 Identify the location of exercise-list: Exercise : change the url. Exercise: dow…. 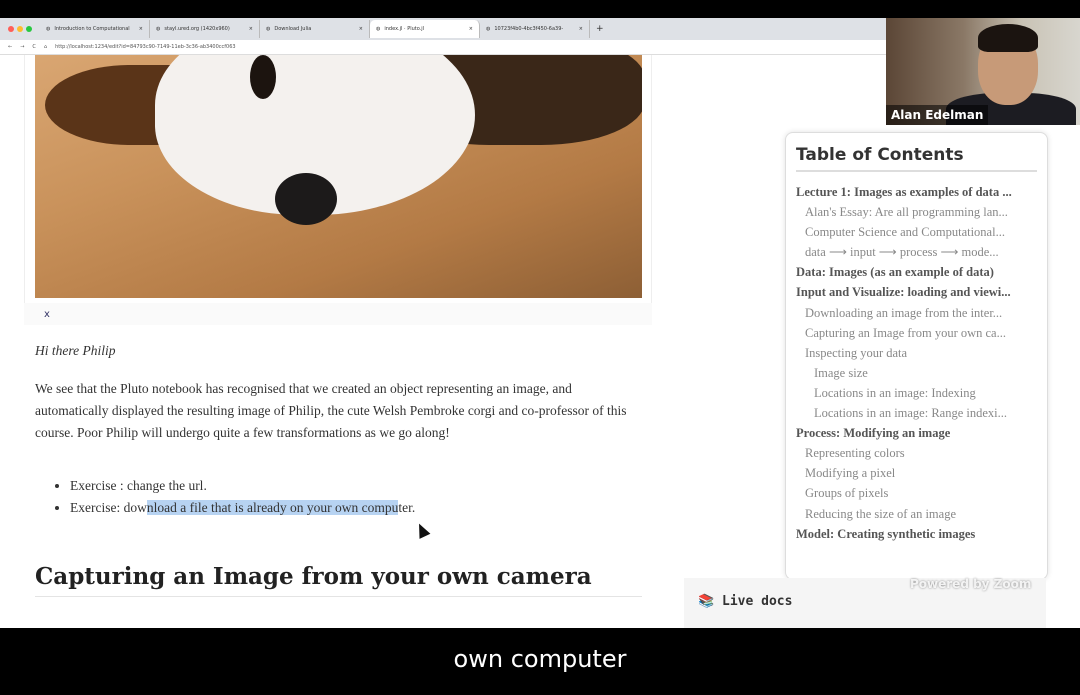
(375, 497).